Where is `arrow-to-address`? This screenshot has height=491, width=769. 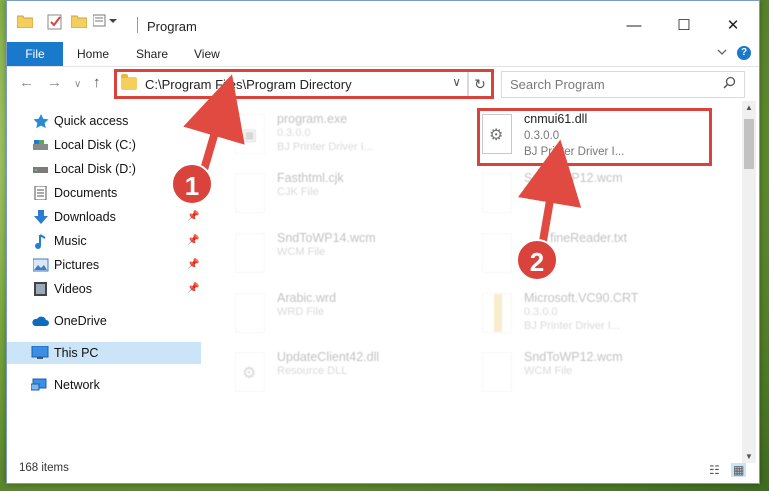
arrow-to-address is located at coordinates (214, 124).